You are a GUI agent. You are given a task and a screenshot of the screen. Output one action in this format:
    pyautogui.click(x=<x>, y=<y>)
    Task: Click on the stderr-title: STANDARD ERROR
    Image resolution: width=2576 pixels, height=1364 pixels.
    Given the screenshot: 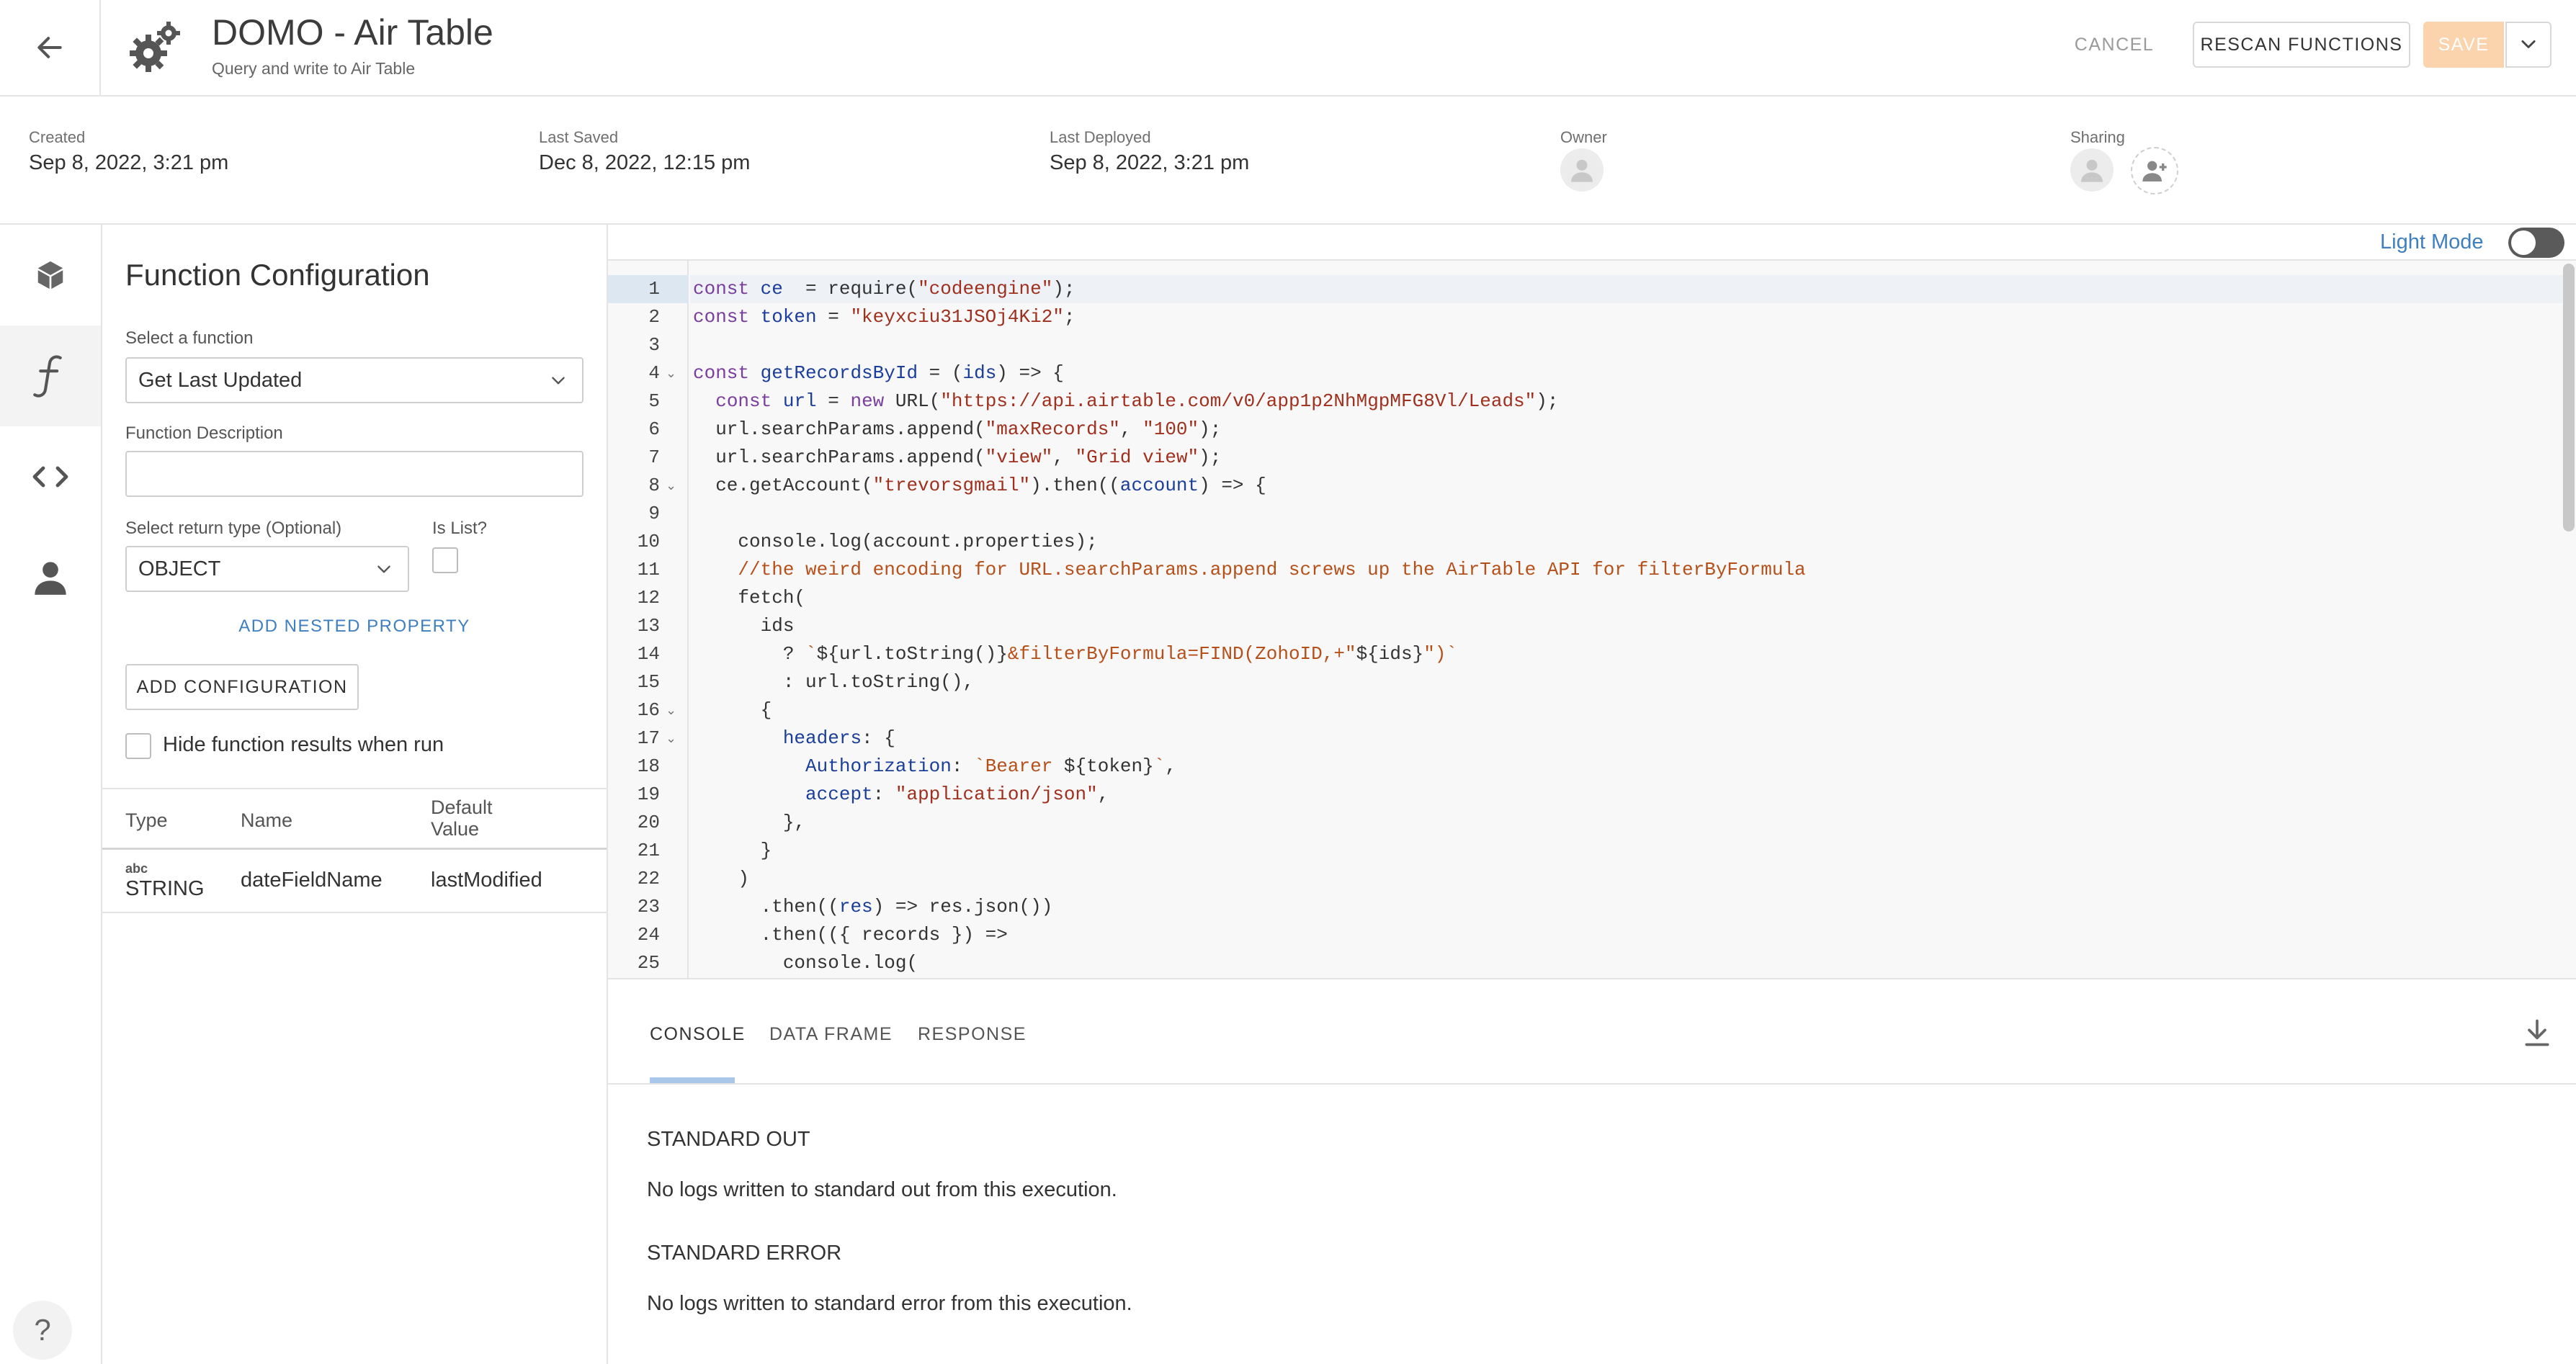 What is the action you would take?
    pyautogui.click(x=744, y=1253)
    